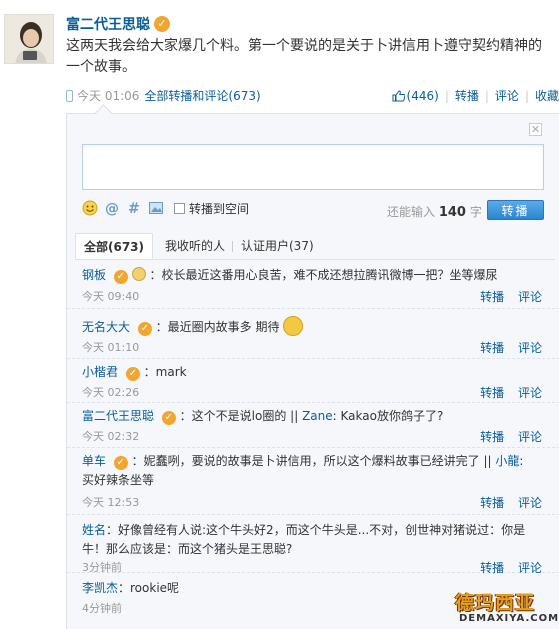  I want to click on comment-text-cont: : Kakao放你鸽子了?, so click(388, 416).